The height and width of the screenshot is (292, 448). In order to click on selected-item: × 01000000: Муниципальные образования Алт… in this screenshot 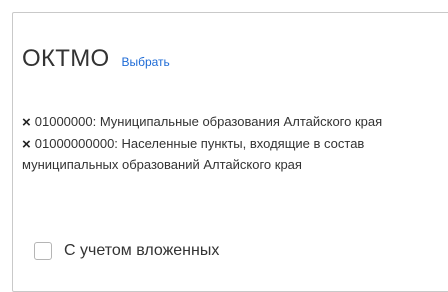, I will do `click(222, 122)`.